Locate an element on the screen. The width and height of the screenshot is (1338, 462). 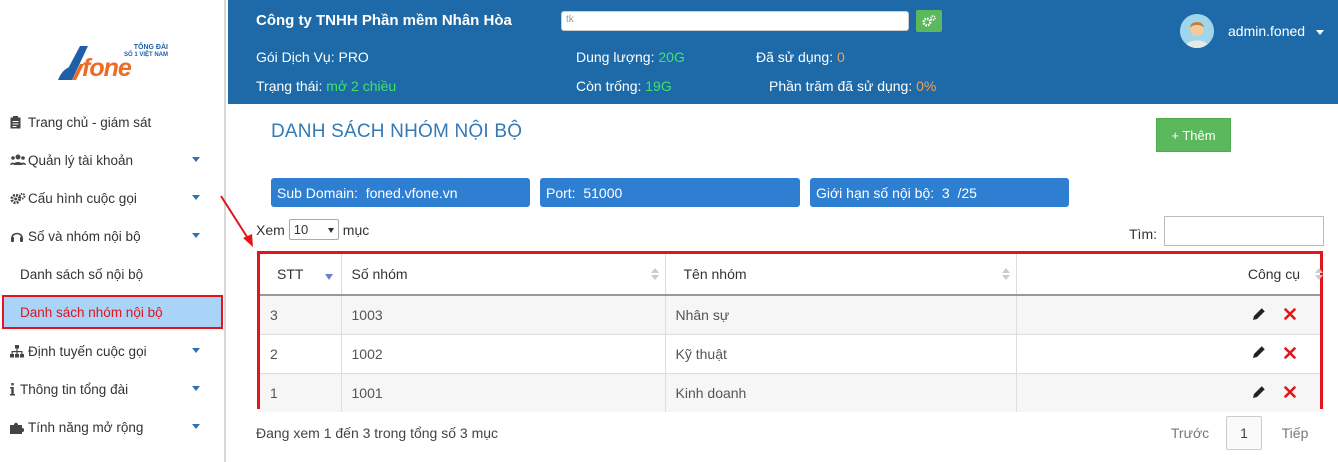
sidebar-item-extensions-features: Tính năng mở rộng is located at coordinates (112, 427).